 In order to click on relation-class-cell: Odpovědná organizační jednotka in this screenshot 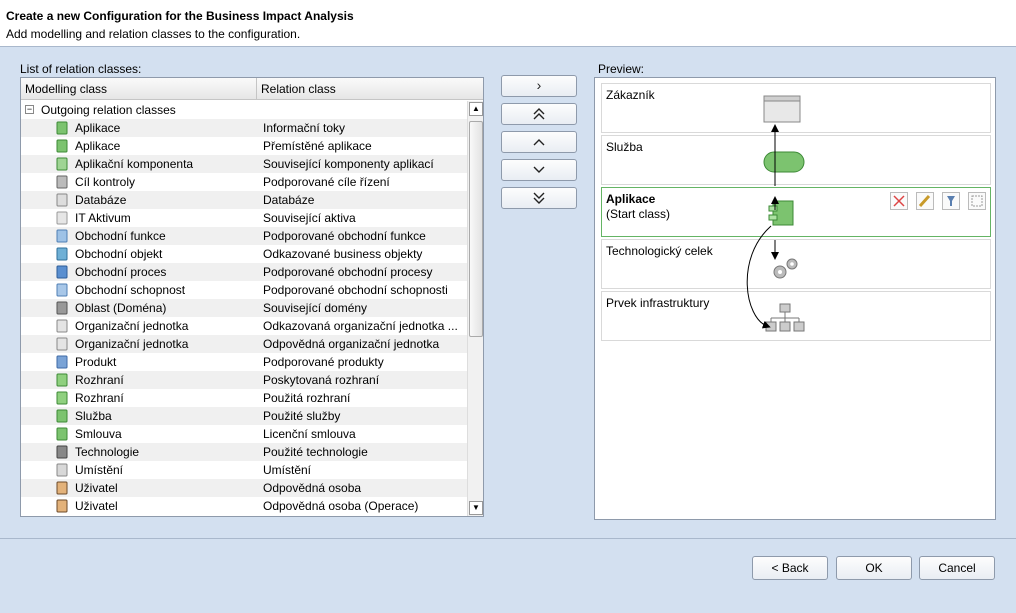, I will do `click(351, 344)`.